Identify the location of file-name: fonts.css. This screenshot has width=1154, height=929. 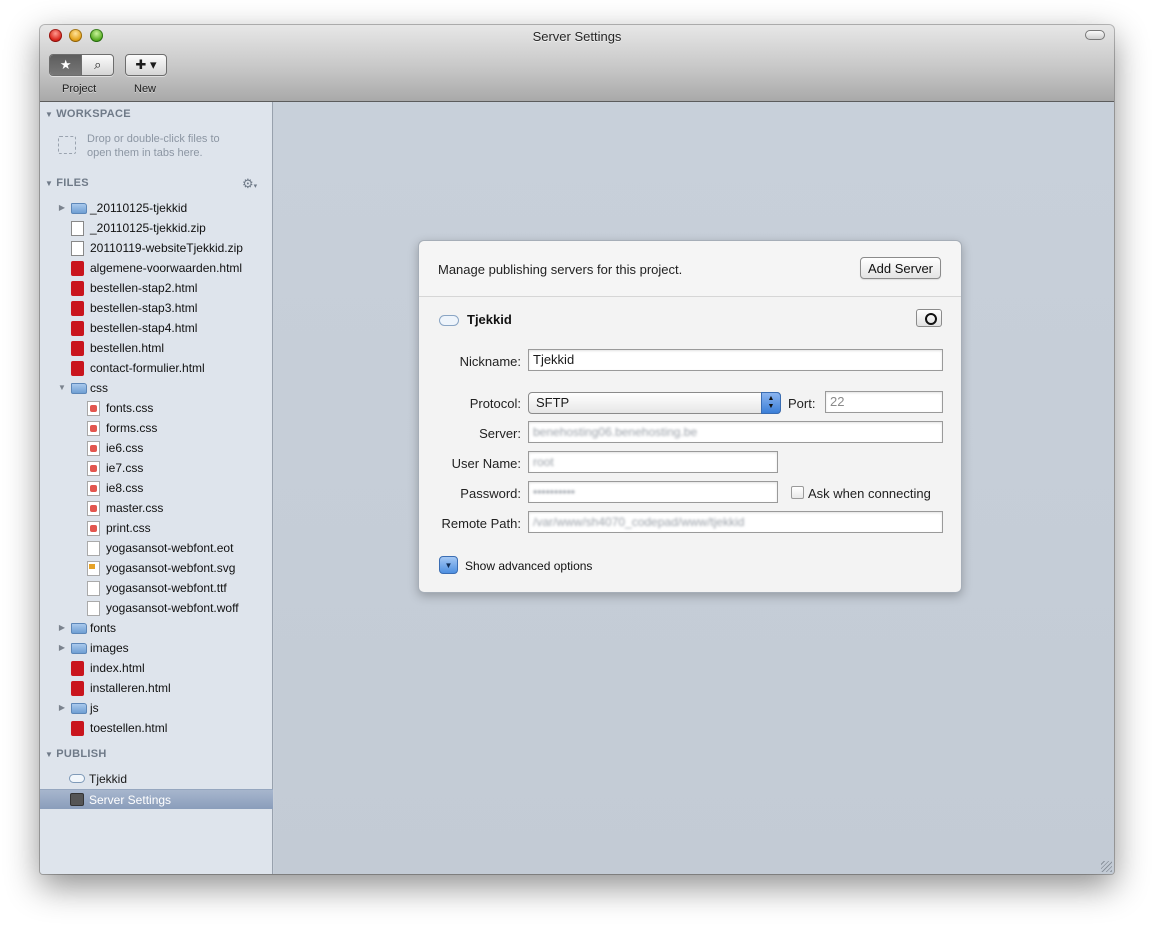
(130, 408).